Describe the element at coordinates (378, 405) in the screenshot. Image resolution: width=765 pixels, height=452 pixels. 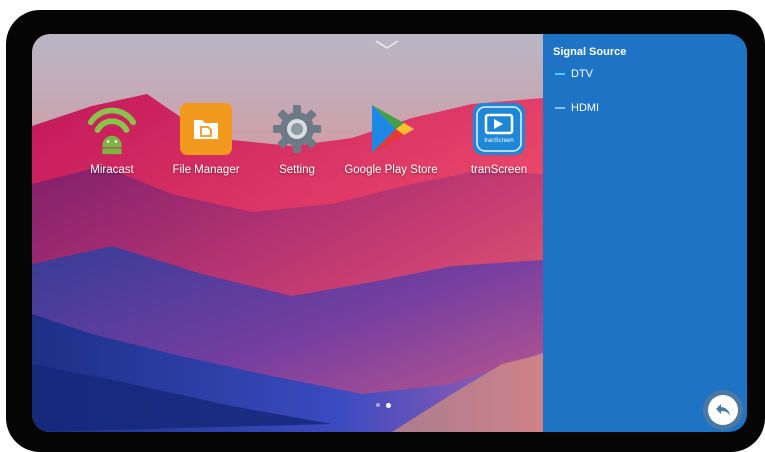
I see `page-dot` at that location.